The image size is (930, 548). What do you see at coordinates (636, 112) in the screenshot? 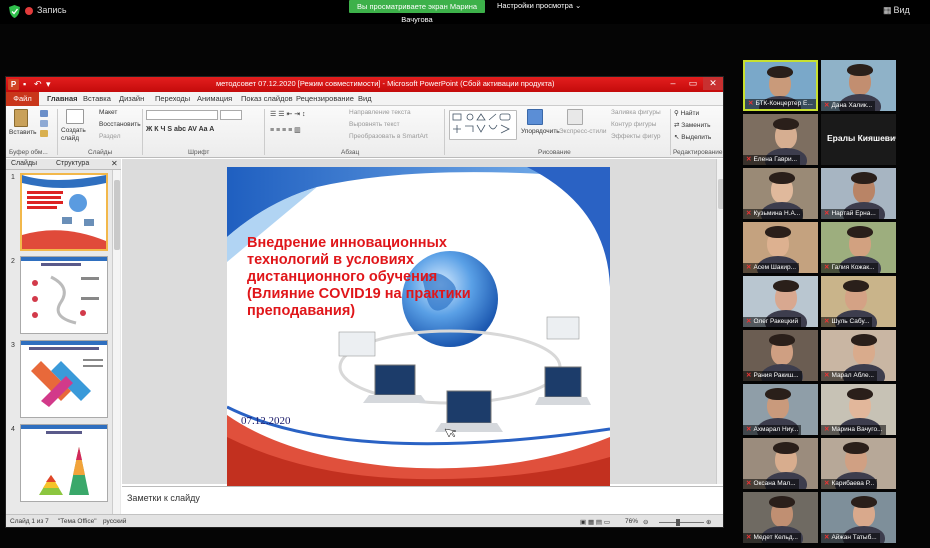
I see `shape-fill-button: Заливка фигуры` at bounding box center [636, 112].